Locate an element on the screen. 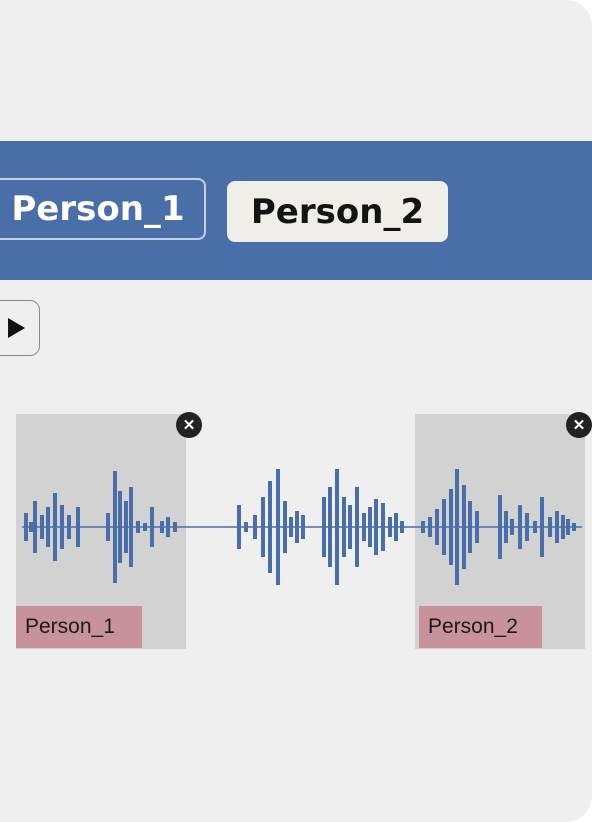  audio-waveform is located at coordinates (302, 527).